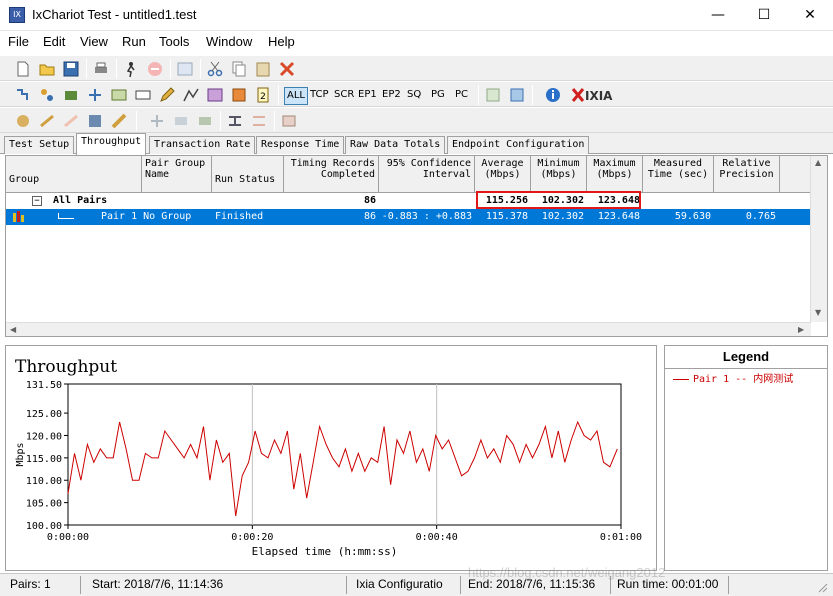  Describe the element at coordinates (23, 121) in the screenshot. I see `tool-a-icon` at that location.